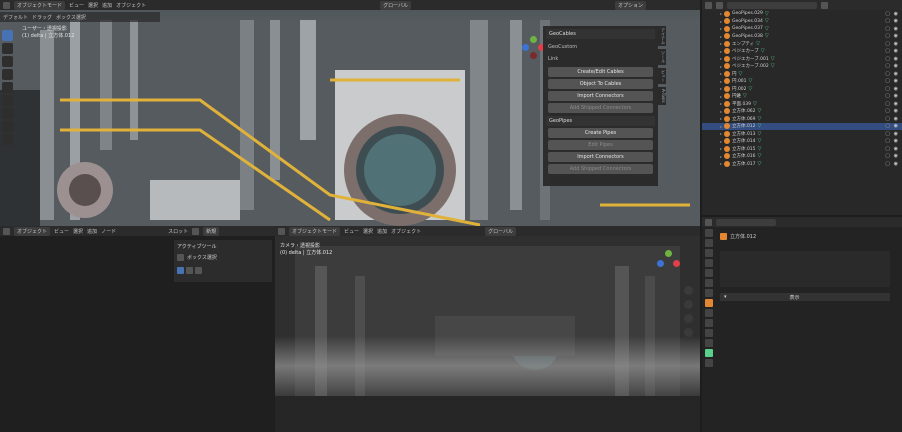 This screenshot has width=902, height=432. What do you see at coordinates (708, 303) in the screenshot?
I see `object-tab-icon` at bounding box center [708, 303].